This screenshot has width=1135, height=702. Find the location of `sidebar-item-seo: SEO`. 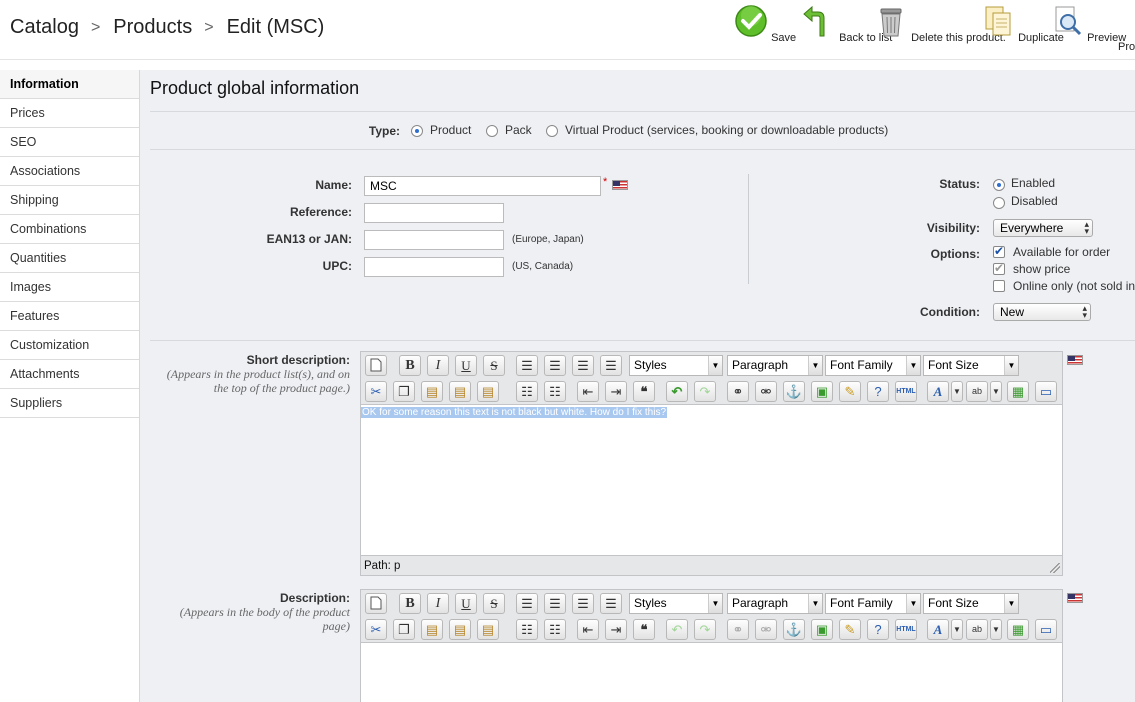

sidebar-item-seo: SEO is located at coordinates (69, 142).